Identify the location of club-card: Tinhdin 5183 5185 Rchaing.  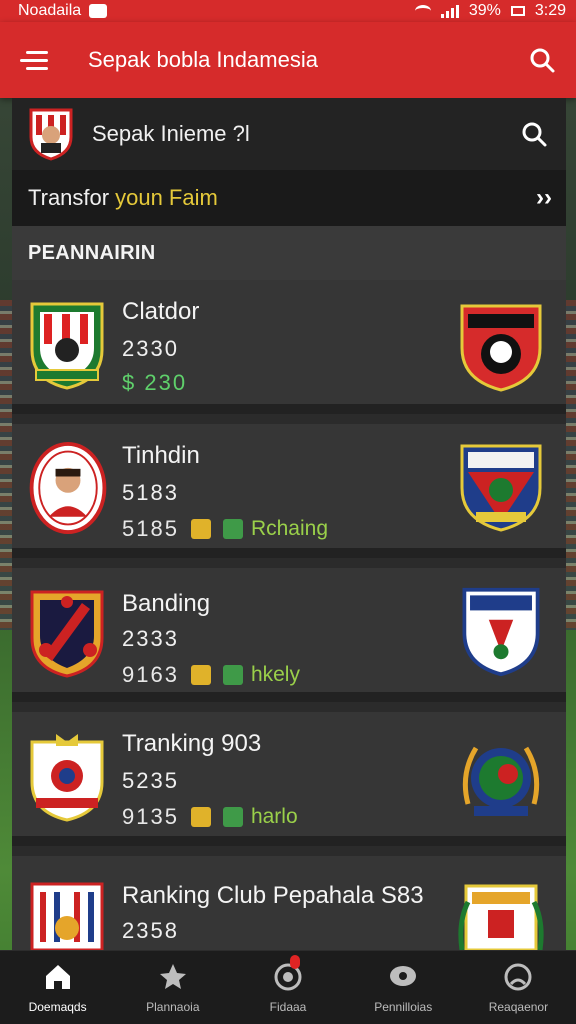
(289, 491).